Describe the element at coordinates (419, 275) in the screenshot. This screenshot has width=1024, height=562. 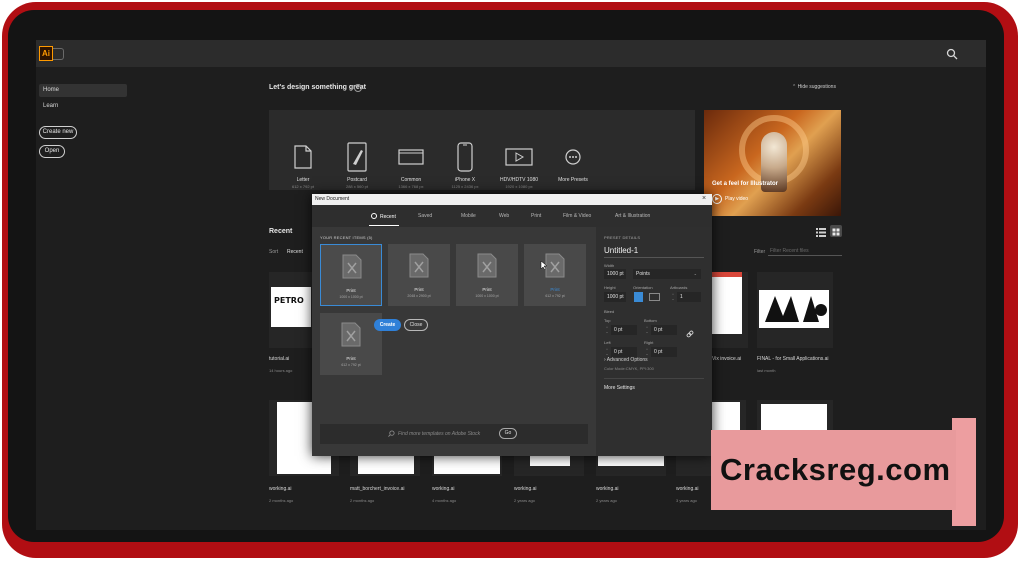
I see `recent-item-card: Print 2048 x 2900 pt` at that location.